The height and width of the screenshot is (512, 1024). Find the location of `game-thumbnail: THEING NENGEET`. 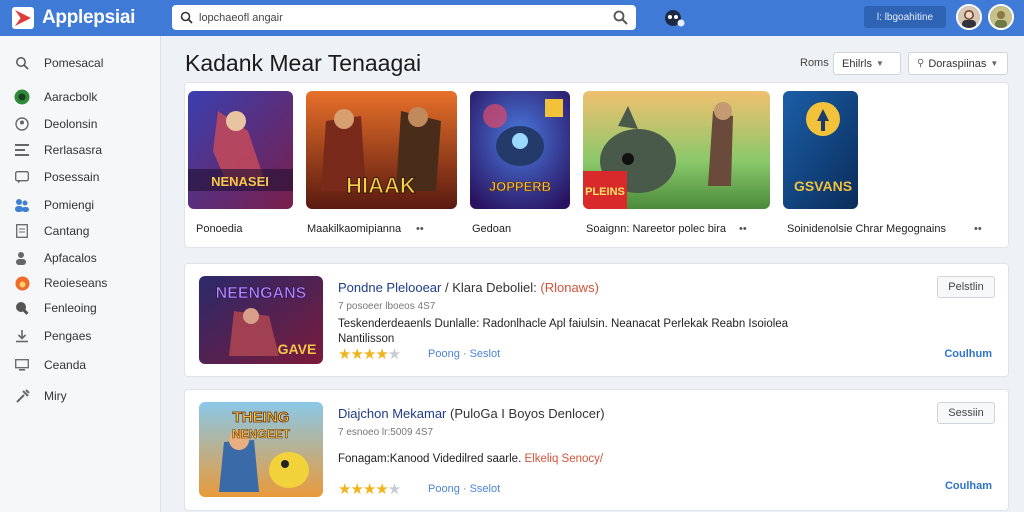

game-thumbnail: THEING NENGEET is located at coordinates (261, 449).